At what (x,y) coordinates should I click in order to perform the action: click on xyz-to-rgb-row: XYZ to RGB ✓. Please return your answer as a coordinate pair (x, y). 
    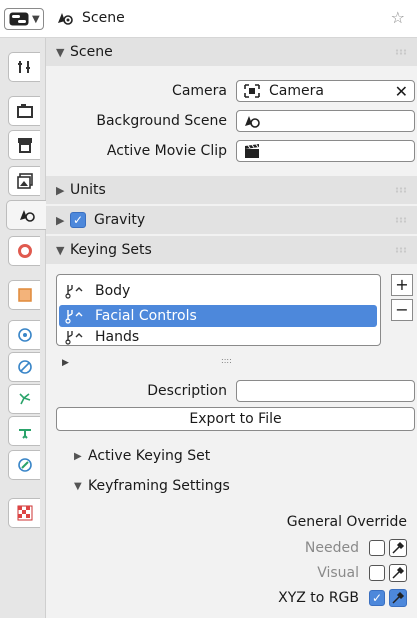
    Looking at the image, I should click on (342, 598).